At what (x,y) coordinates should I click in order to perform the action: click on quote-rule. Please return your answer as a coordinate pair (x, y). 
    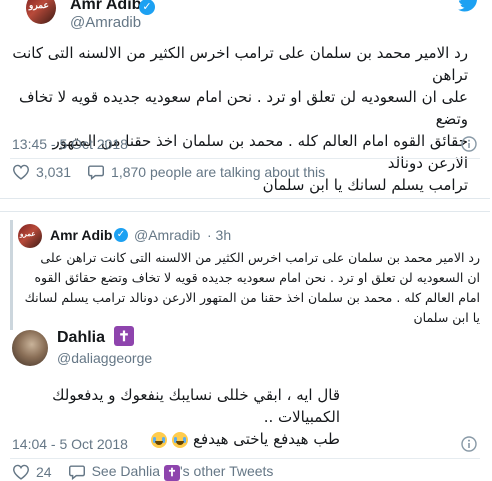
    Looking at the image, I should click on (11, 275).